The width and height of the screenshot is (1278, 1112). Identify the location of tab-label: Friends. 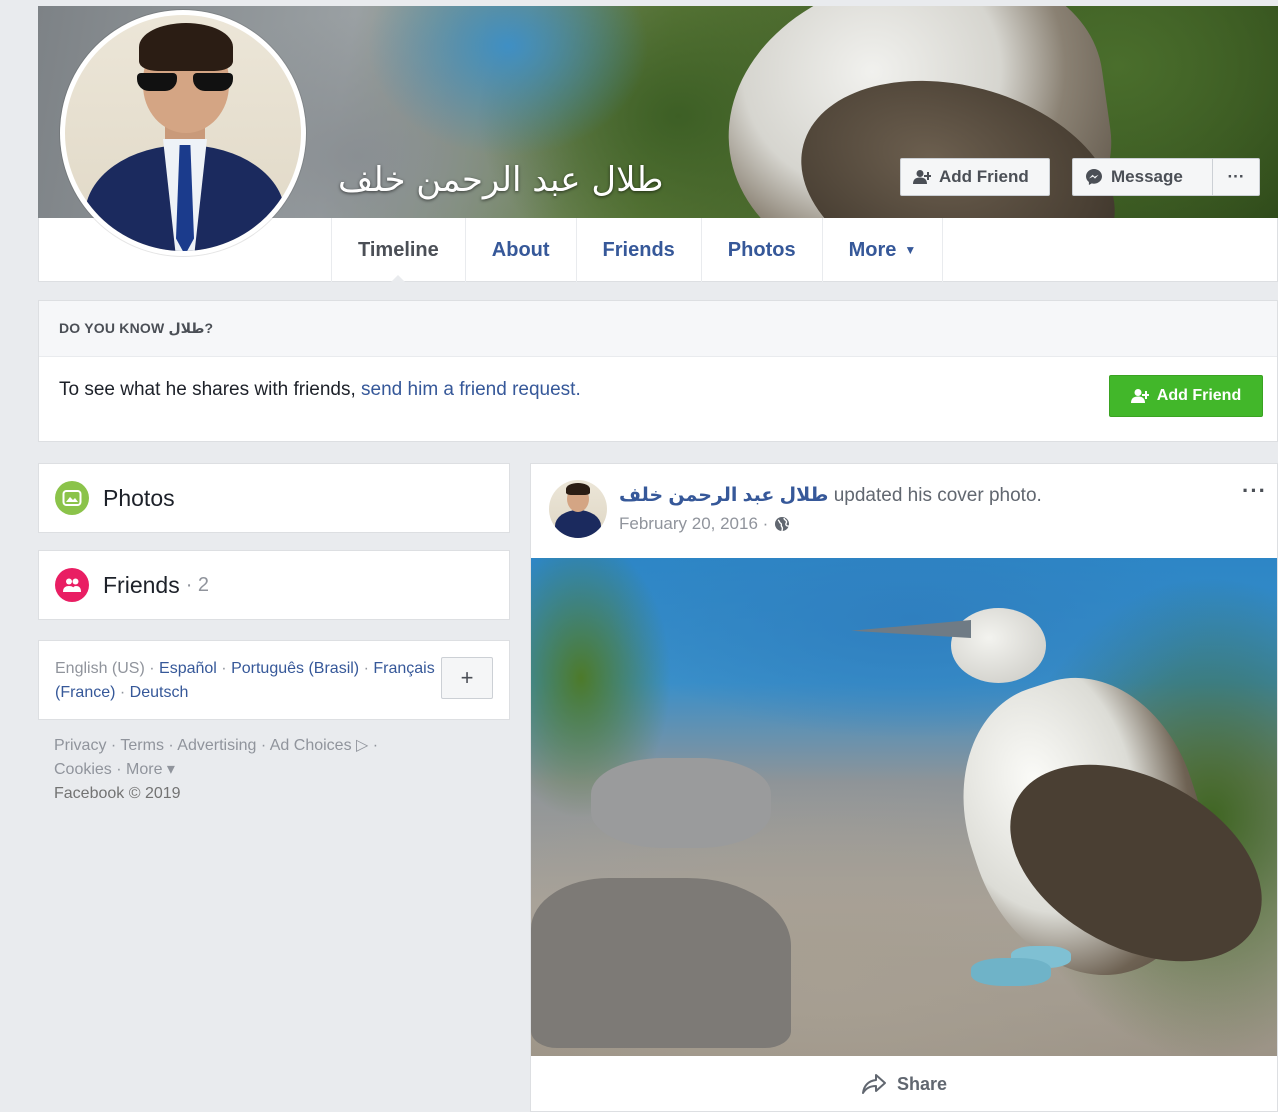
(638, 249).